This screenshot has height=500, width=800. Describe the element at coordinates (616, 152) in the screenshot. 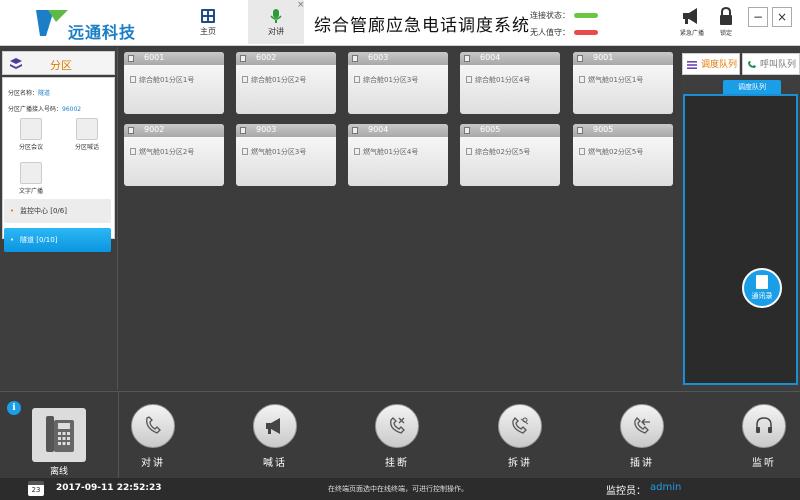

I see `terminal-name-text: 燃气舱02分区5号` at that location.